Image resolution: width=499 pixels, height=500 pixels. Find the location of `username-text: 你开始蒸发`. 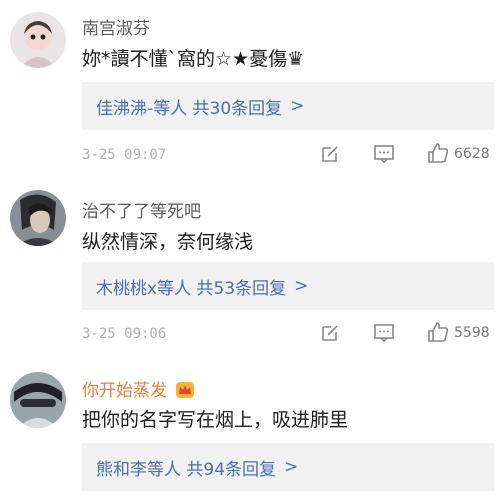

username-text: 你开始蒸发 is located at coordinates (124, 391).